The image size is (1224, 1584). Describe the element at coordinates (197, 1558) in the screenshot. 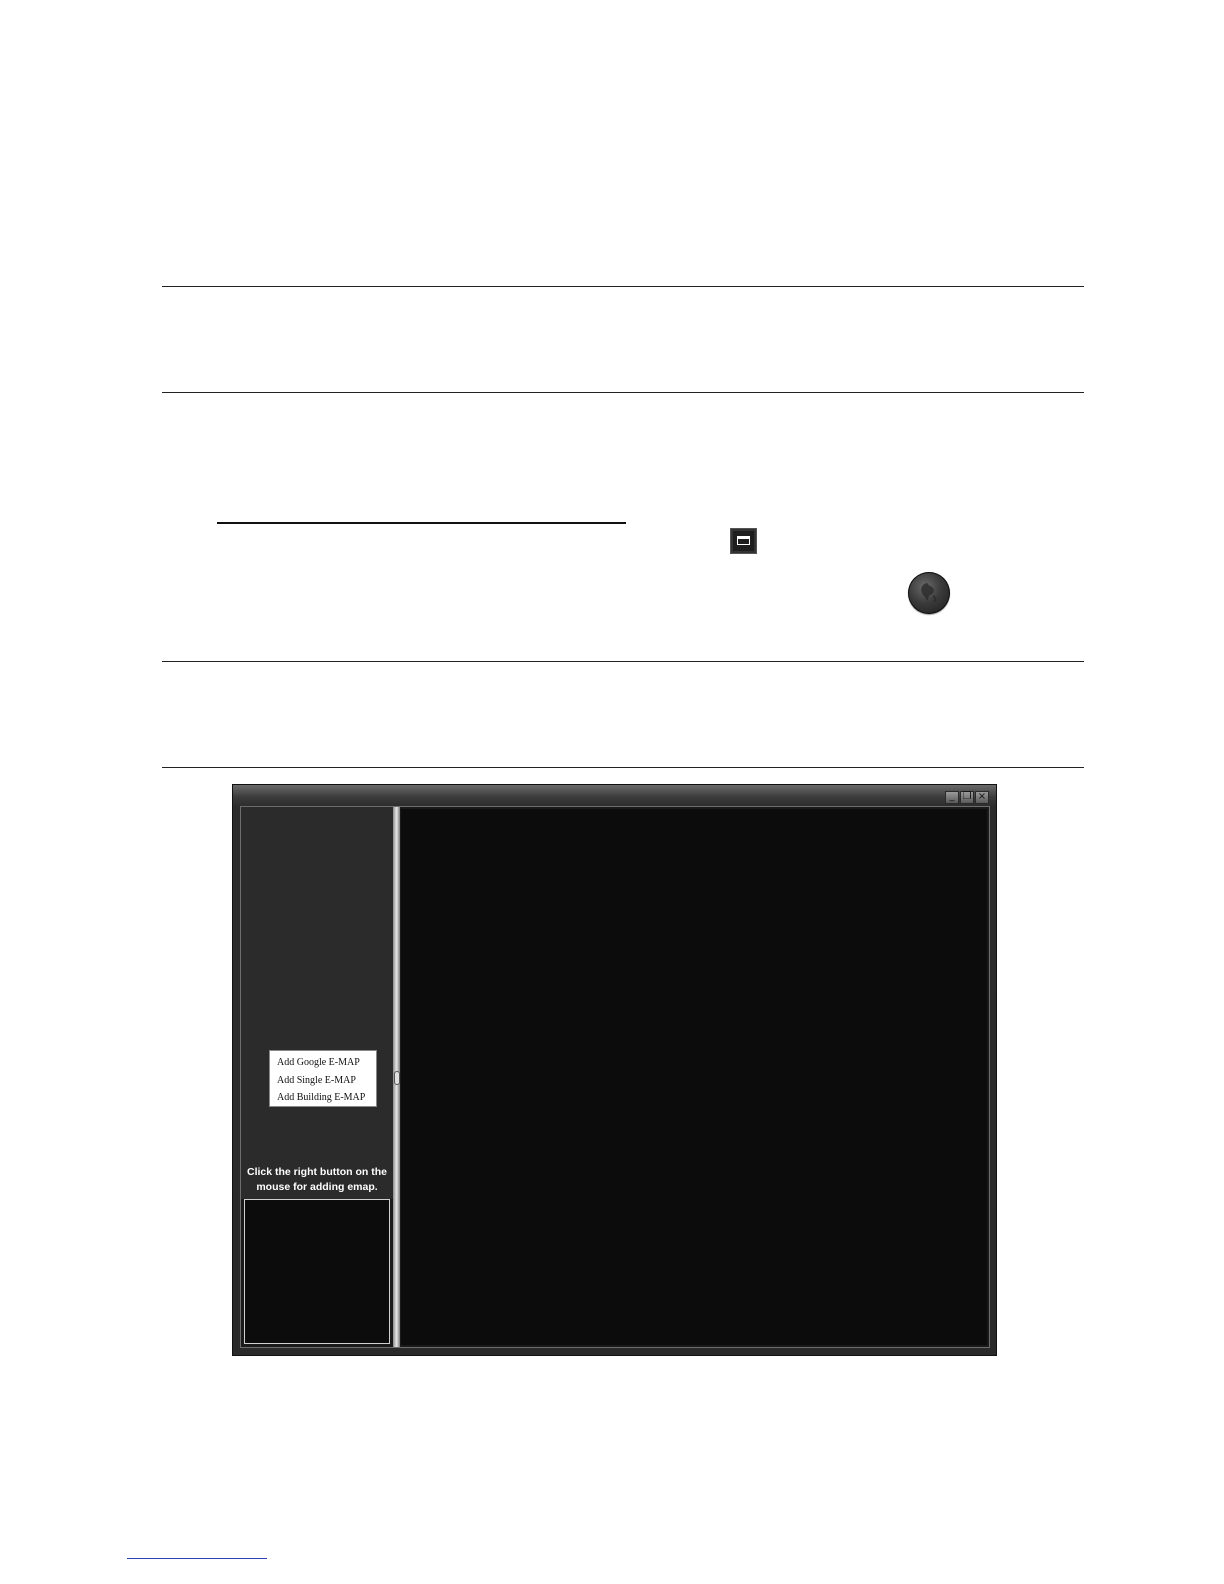

I see `footer-link-underline` at that location.